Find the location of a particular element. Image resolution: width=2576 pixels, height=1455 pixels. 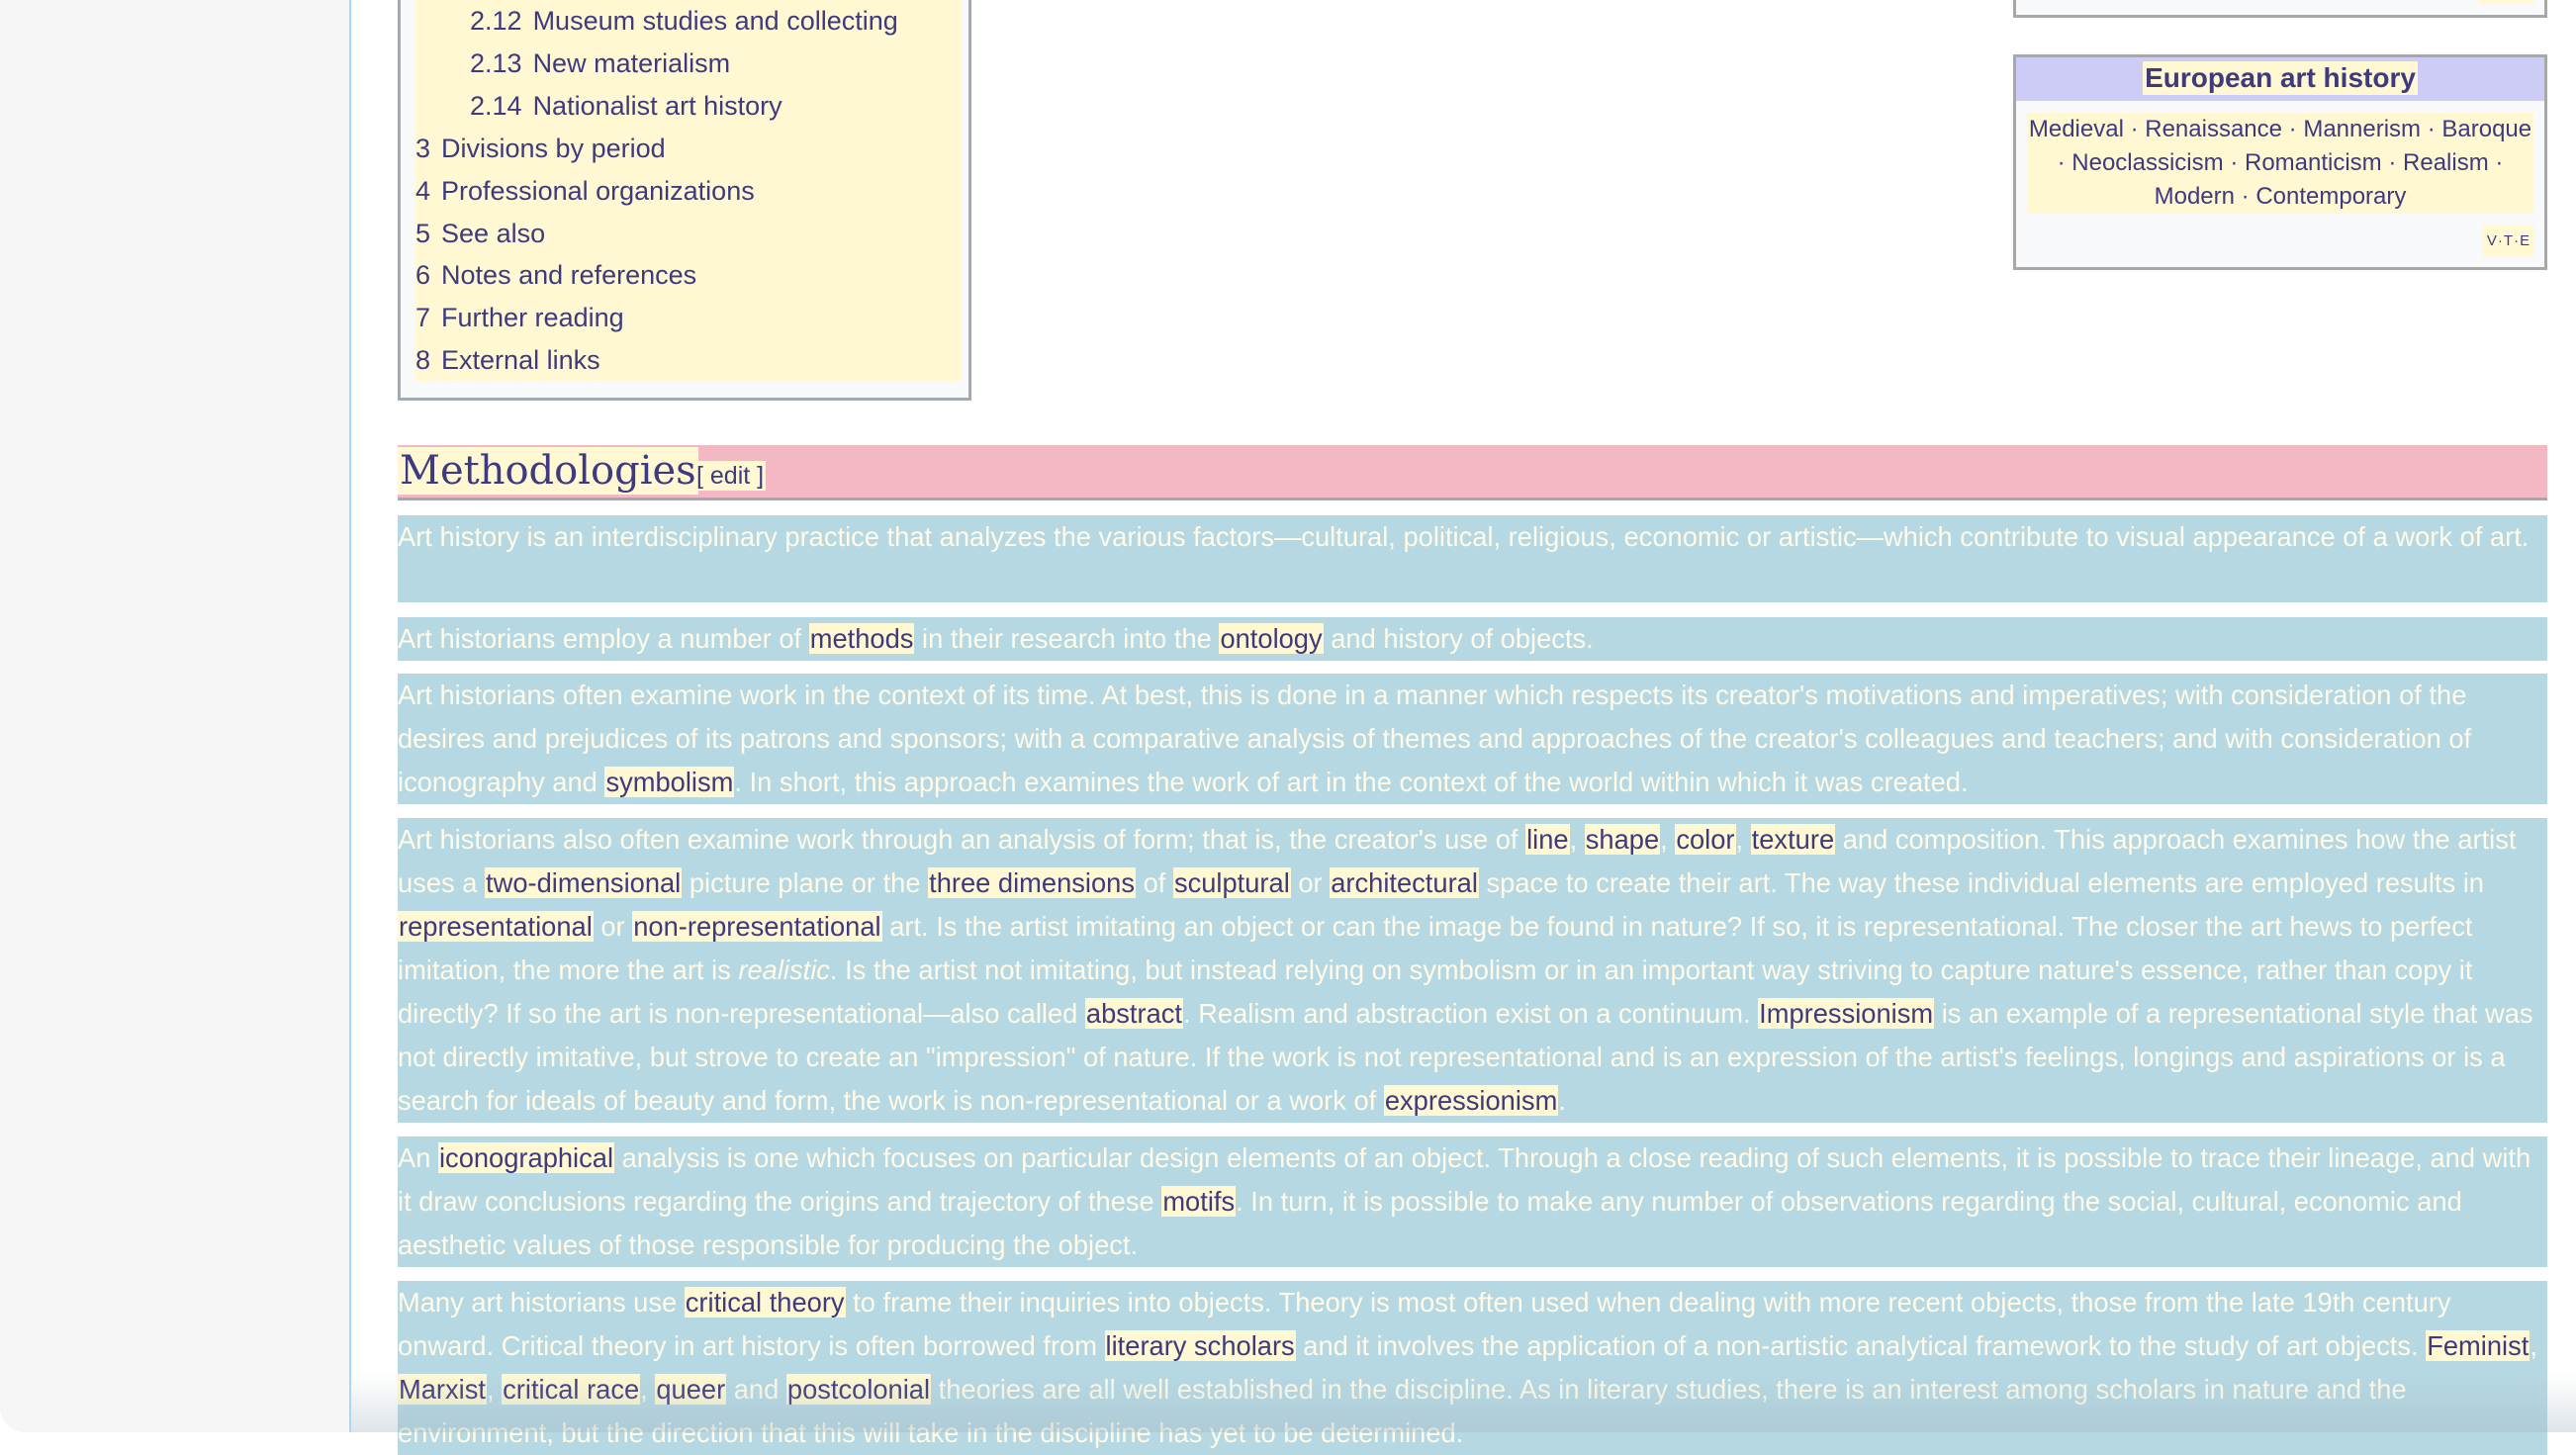

toc-item-number: 2.13 is located at coordinates (496, 63).